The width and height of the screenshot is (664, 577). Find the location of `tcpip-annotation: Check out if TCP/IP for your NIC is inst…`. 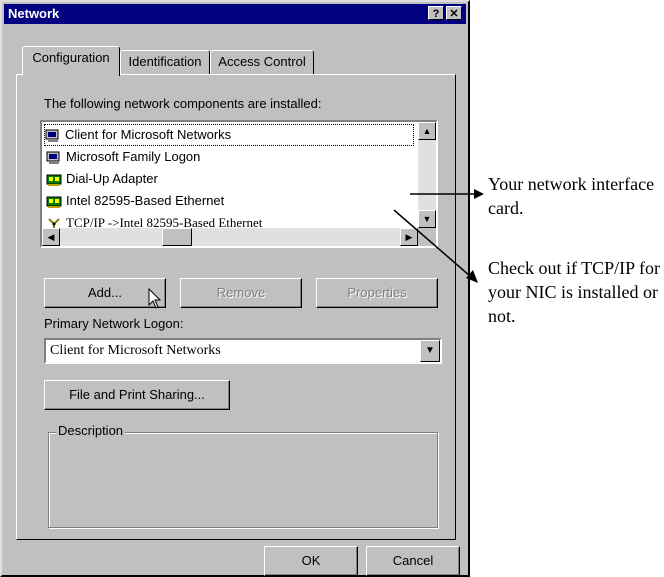

tcpip-annotation: Check out if TCP/IP for your NIC is inst… is located at coordinates (574, 292).